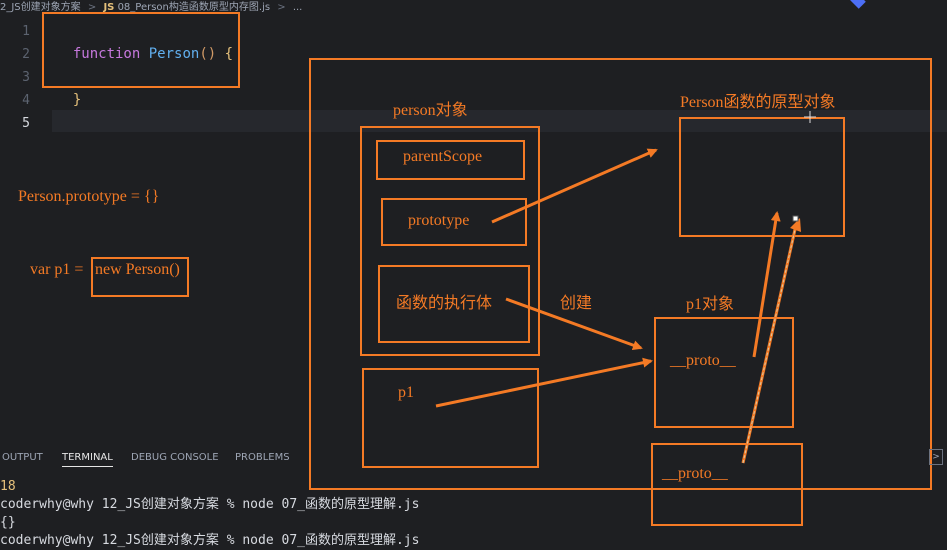  What do you see at coordinates (8, 486) in the screenshot?
I see `terminal-output-number: 18` at bounding box center [8, 486].